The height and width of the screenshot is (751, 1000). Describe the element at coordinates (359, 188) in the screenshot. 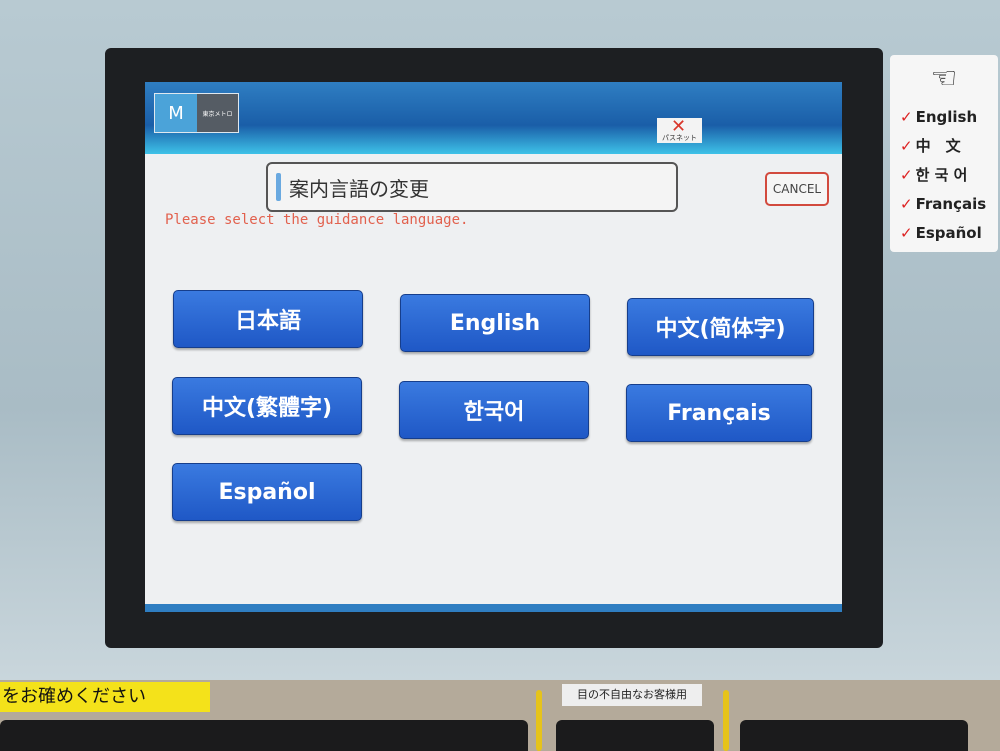

I see `title-text: 案内言語の変更` at that location.